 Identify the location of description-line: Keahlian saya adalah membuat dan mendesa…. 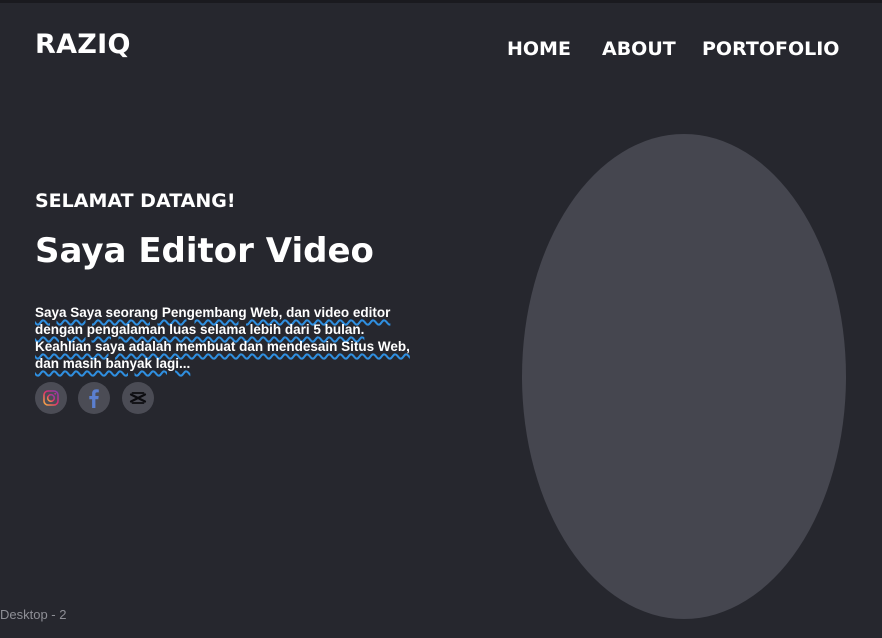
(245, 346).